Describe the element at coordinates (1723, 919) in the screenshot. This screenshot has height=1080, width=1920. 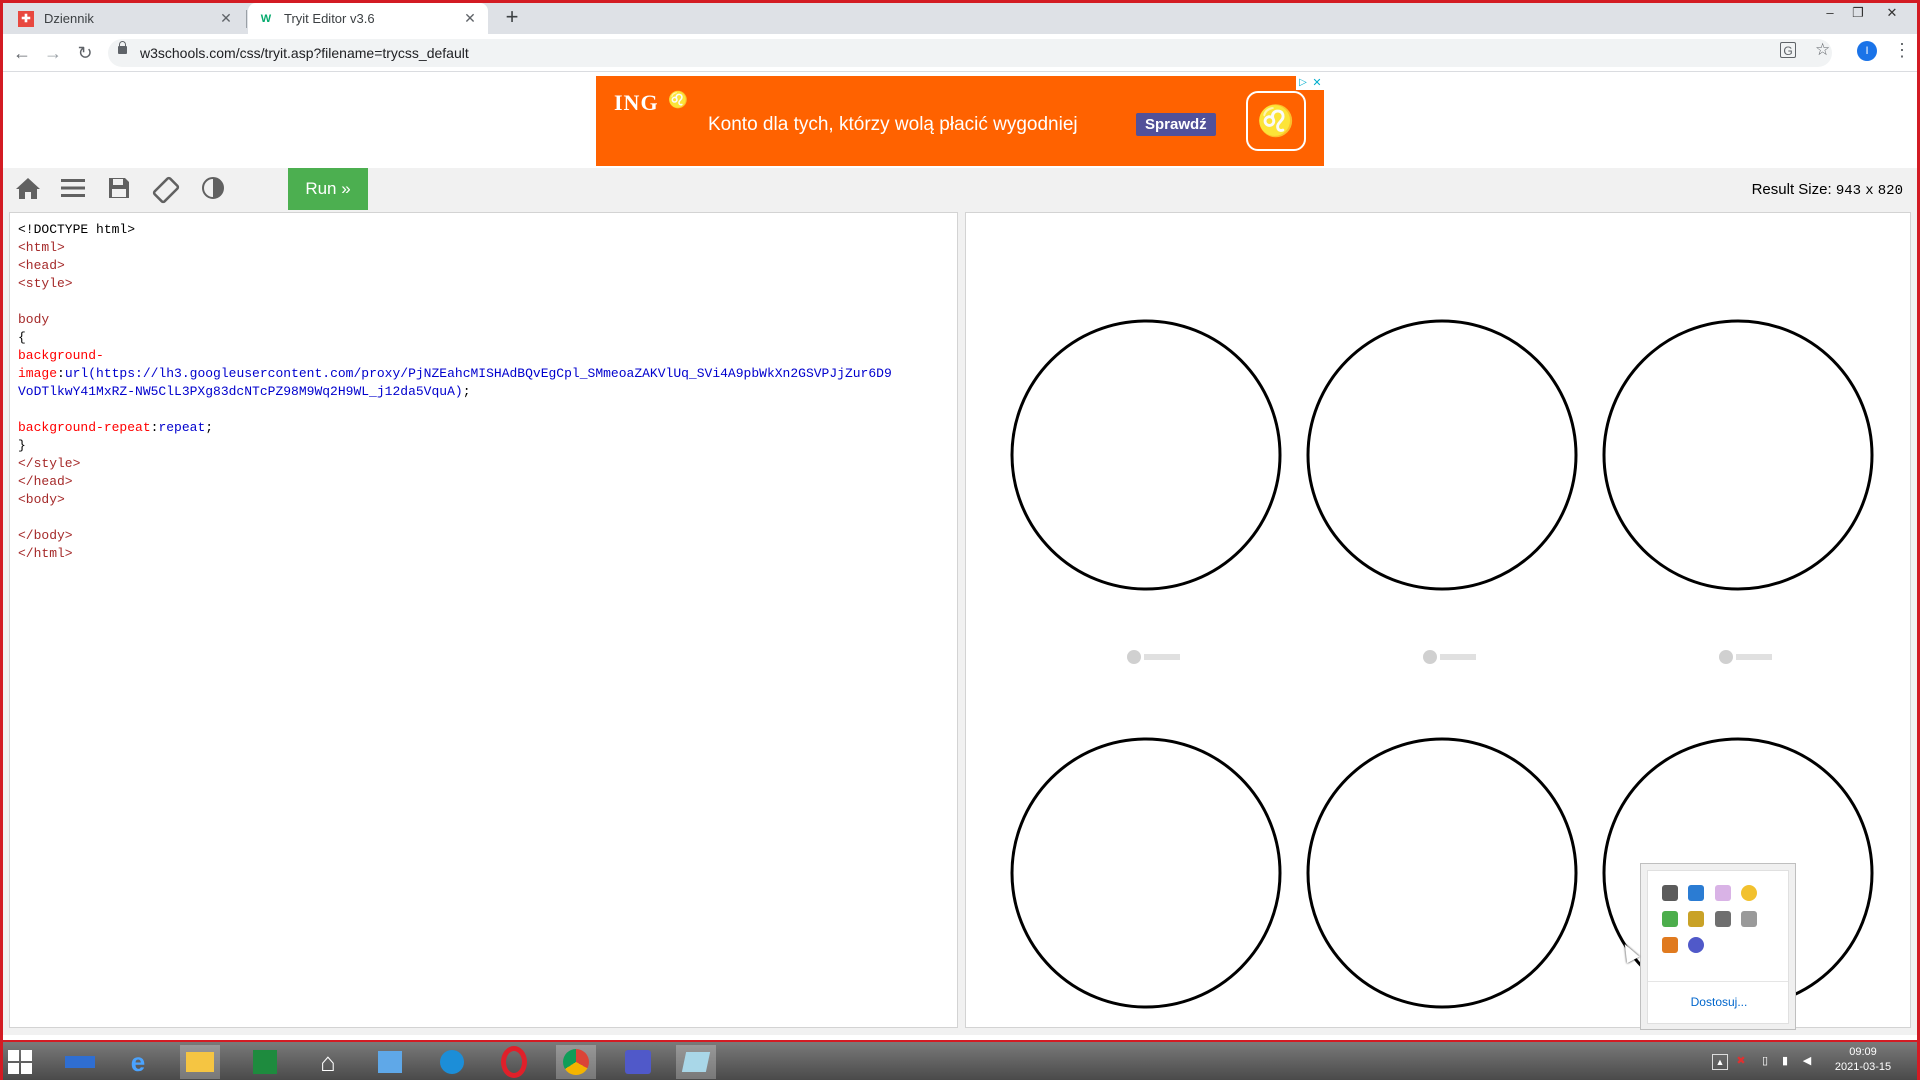
I see `camera-icon` at that location.